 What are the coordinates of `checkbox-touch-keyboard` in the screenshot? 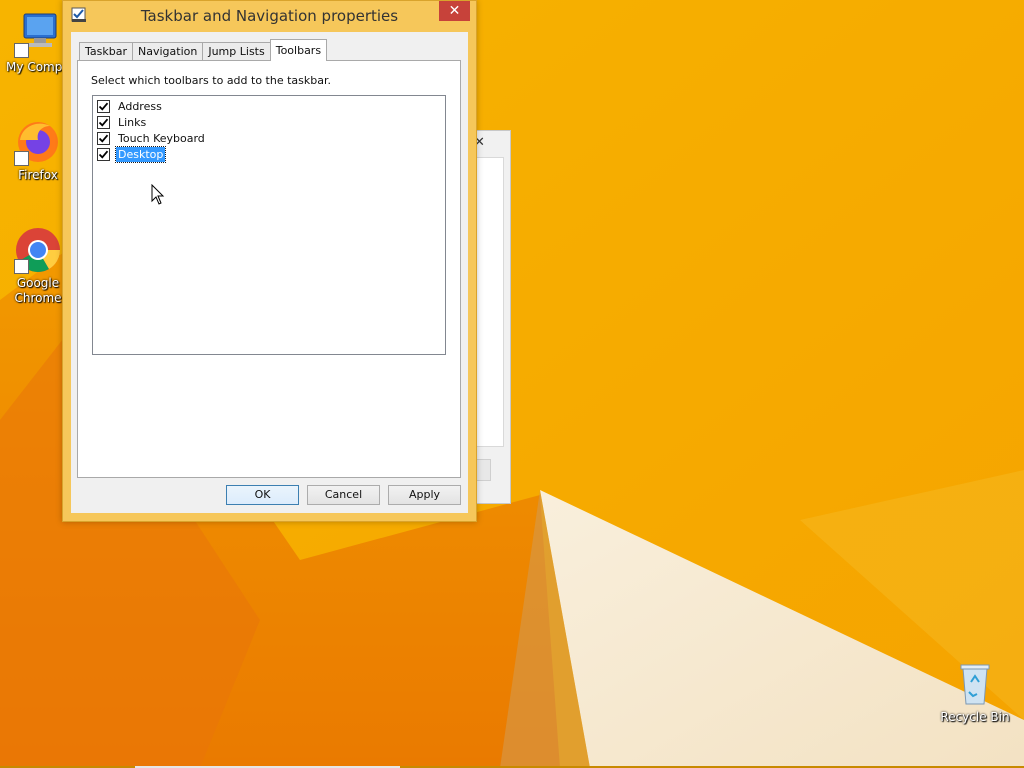 It's located at (103, 138).